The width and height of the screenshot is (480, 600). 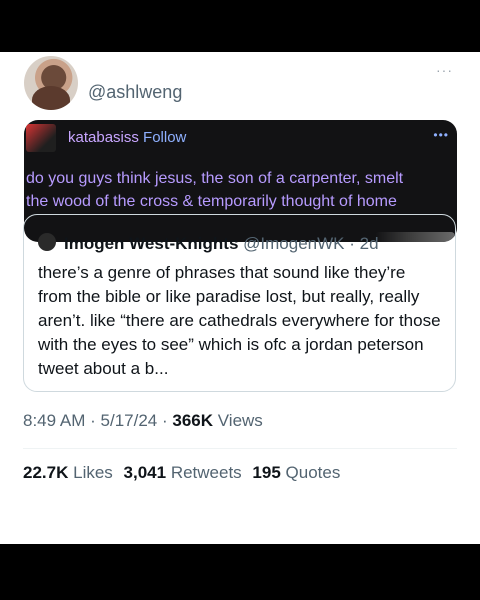 What do you see at coordinates (151, 243) in the screenshot?
I see `quoted-author-name: Imogen West-Knights` at bounding box center [151, 243].